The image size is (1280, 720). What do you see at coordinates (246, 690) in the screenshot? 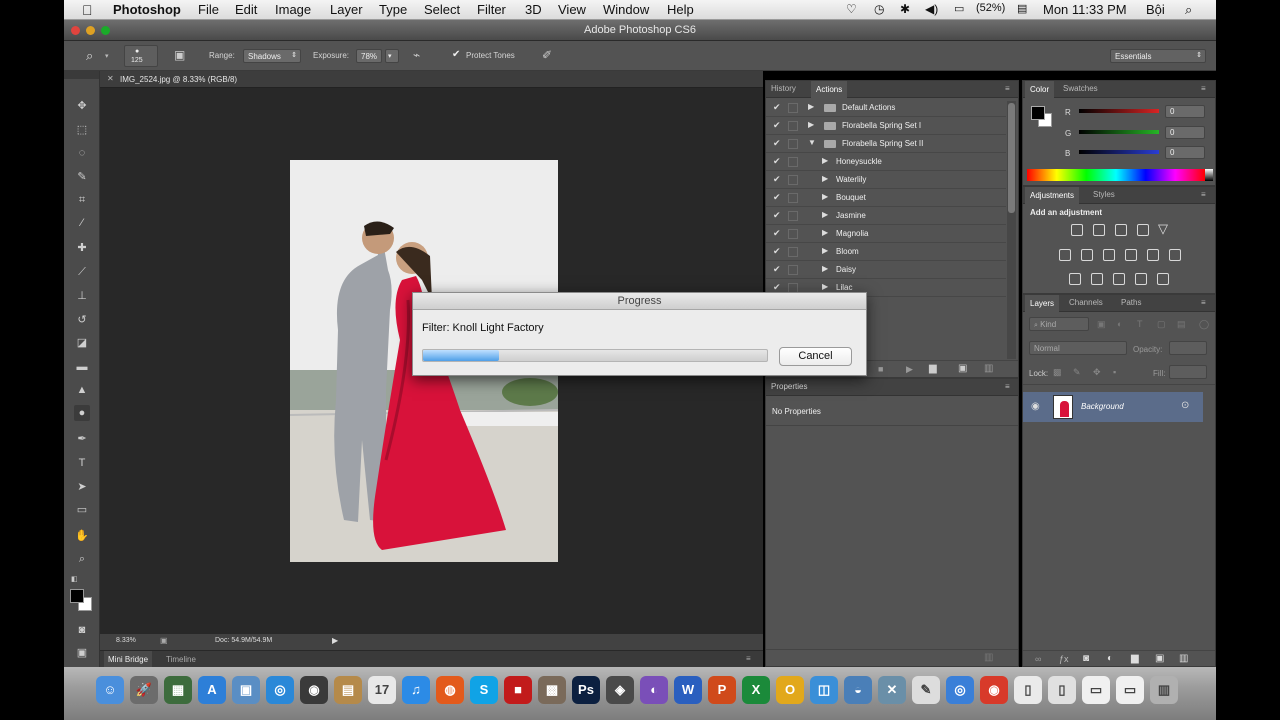
I see `preview-icon: ▣` at bounding box center [246, 690].